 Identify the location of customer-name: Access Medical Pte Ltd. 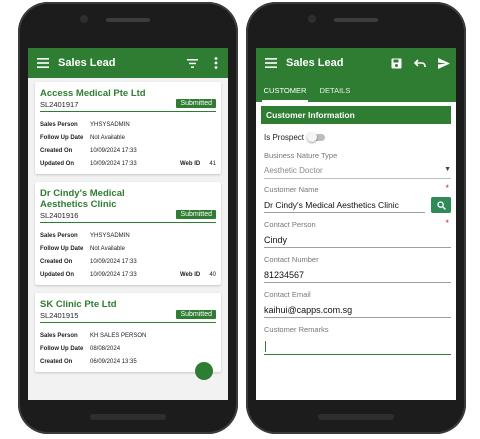
(93, 93).